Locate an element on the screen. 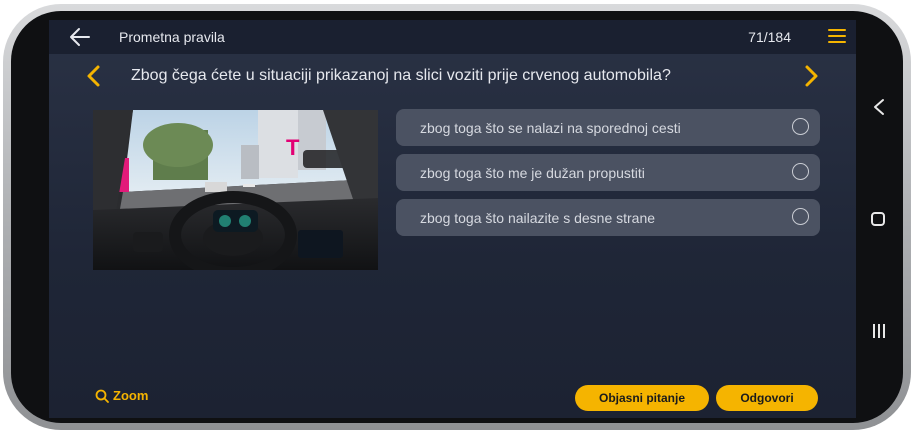 The image size is (916, 434). zoom-label: Zoom is located at coordinates (131, 395).